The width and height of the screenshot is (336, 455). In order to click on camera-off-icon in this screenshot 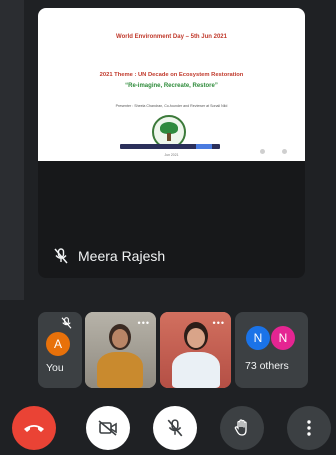, I will do `click(107, 428)`.